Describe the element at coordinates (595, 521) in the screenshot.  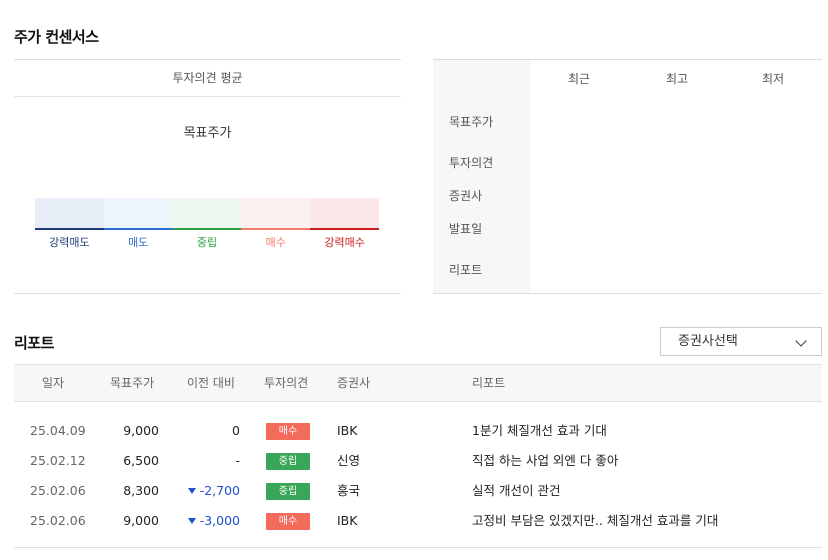
I see `row-report-link: 고정비 부담은 있겠지만.. 체질개선 효과를 기대` at that location.